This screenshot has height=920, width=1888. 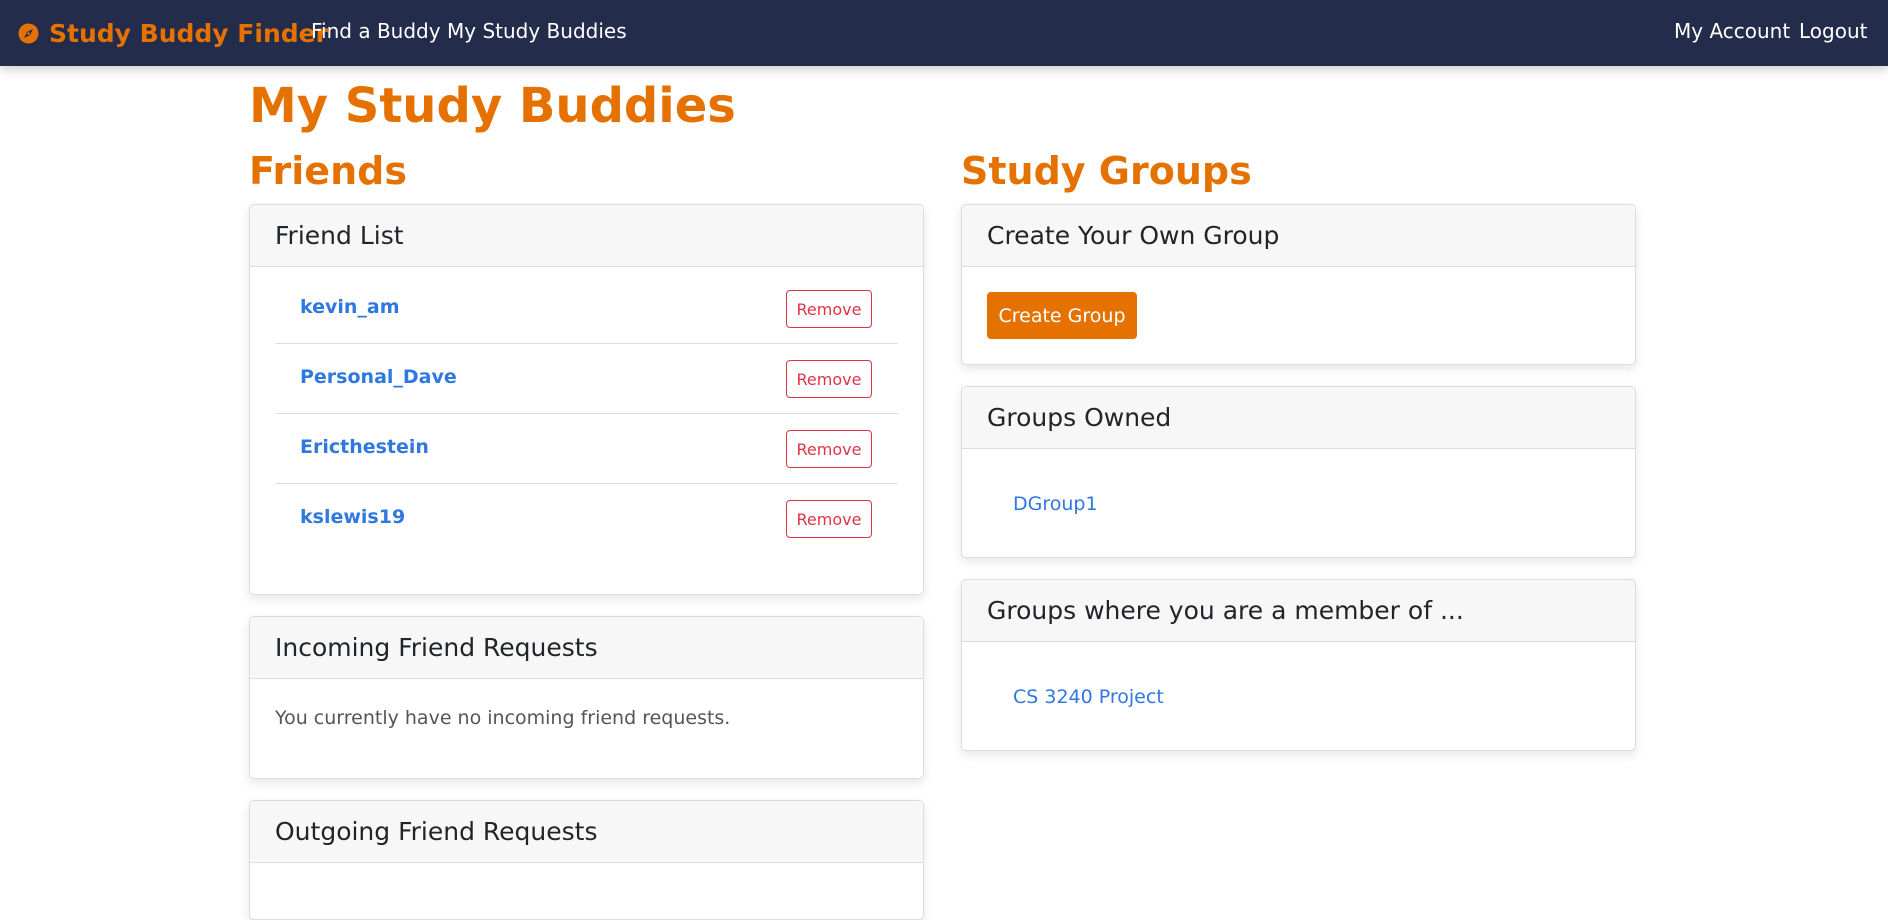 I want to click on create-group-header: Create Your Own Group, so click(x=1298, y=236).